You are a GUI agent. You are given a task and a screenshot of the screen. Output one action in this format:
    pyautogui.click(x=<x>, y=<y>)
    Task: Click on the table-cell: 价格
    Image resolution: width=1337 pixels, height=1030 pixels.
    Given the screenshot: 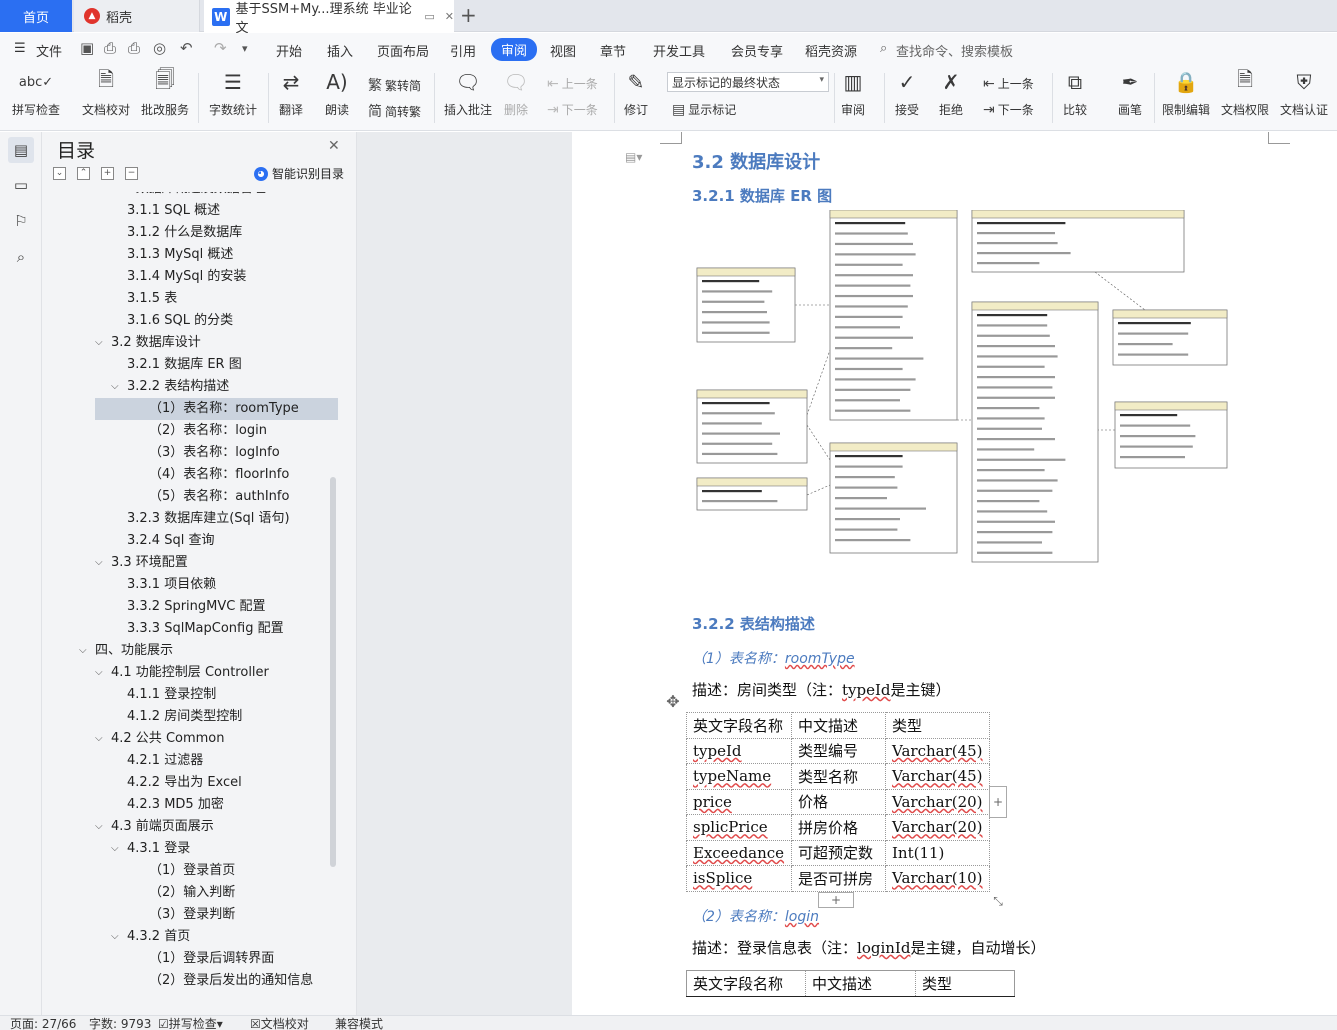 What is the action you would take?
    pyautogui.click(x=838, y=801)
    